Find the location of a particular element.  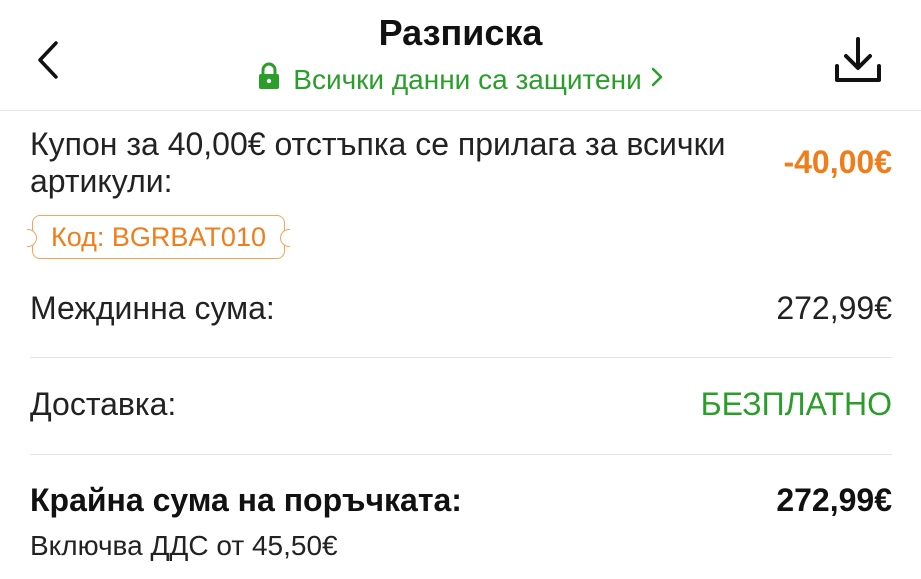

shipping-label: Доставка: is located at coordinates (103, 404).